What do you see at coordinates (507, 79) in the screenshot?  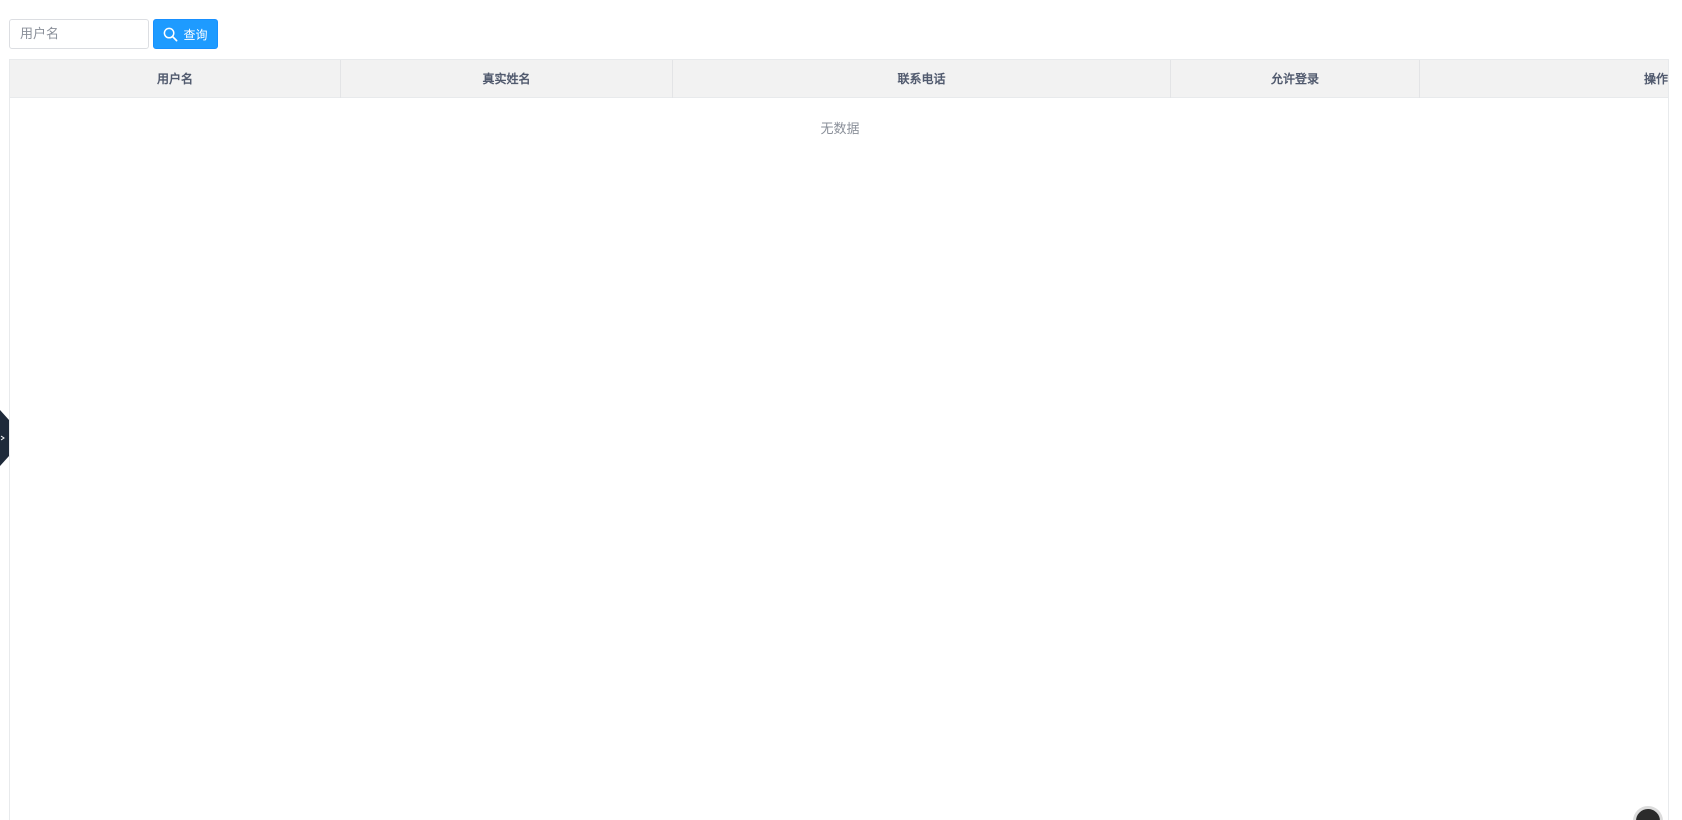 I see `column-header-real-name: 真实姓名` at bounding box center [507, 79].